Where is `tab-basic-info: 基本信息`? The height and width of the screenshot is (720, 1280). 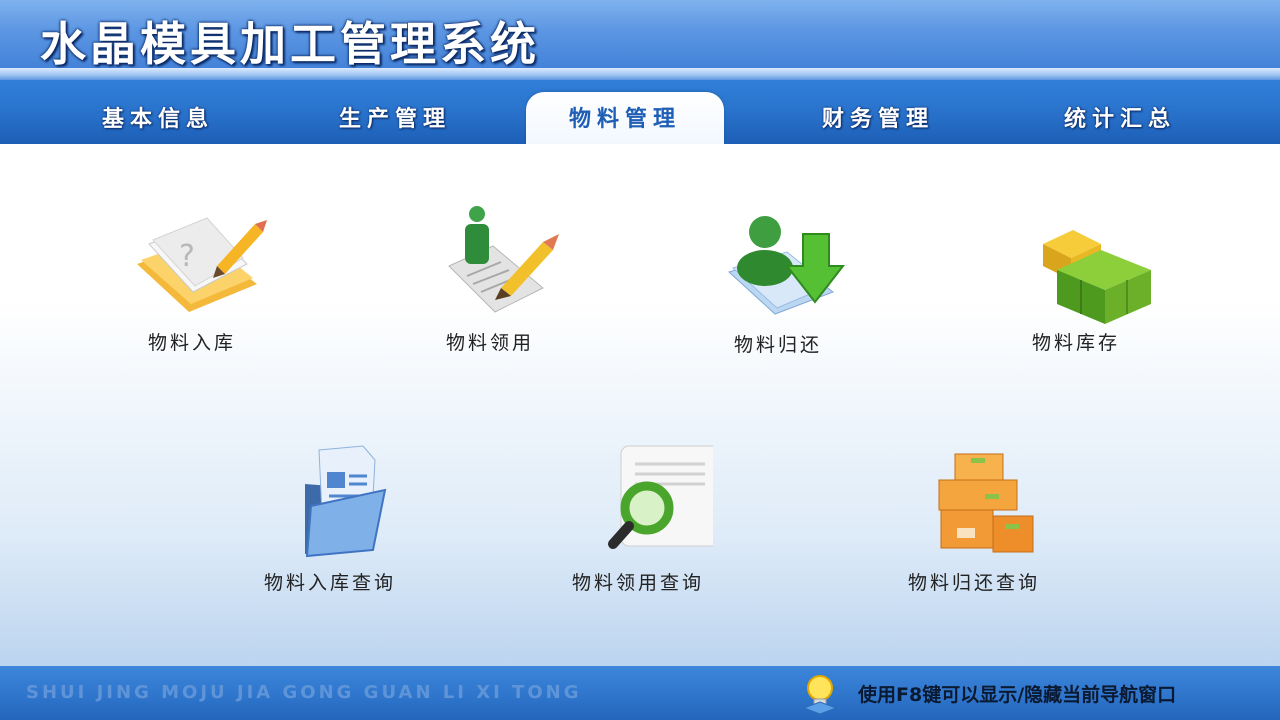 tab-basic-info: 基本信息 is located at coordinates (158, 118).